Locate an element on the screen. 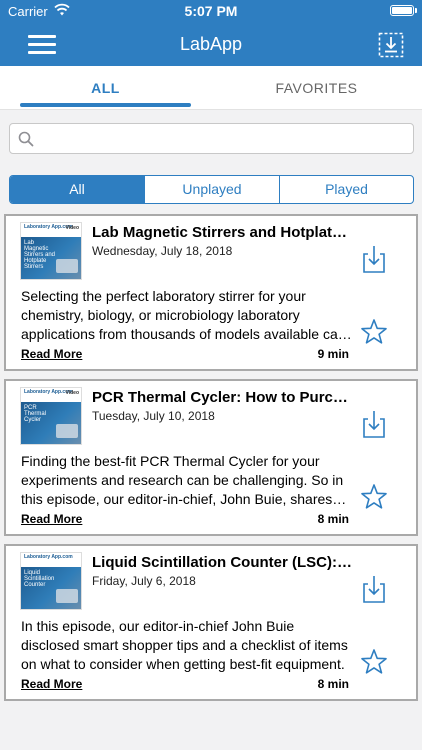  clock: 5:07 PM is located at coordinates (211, 11).